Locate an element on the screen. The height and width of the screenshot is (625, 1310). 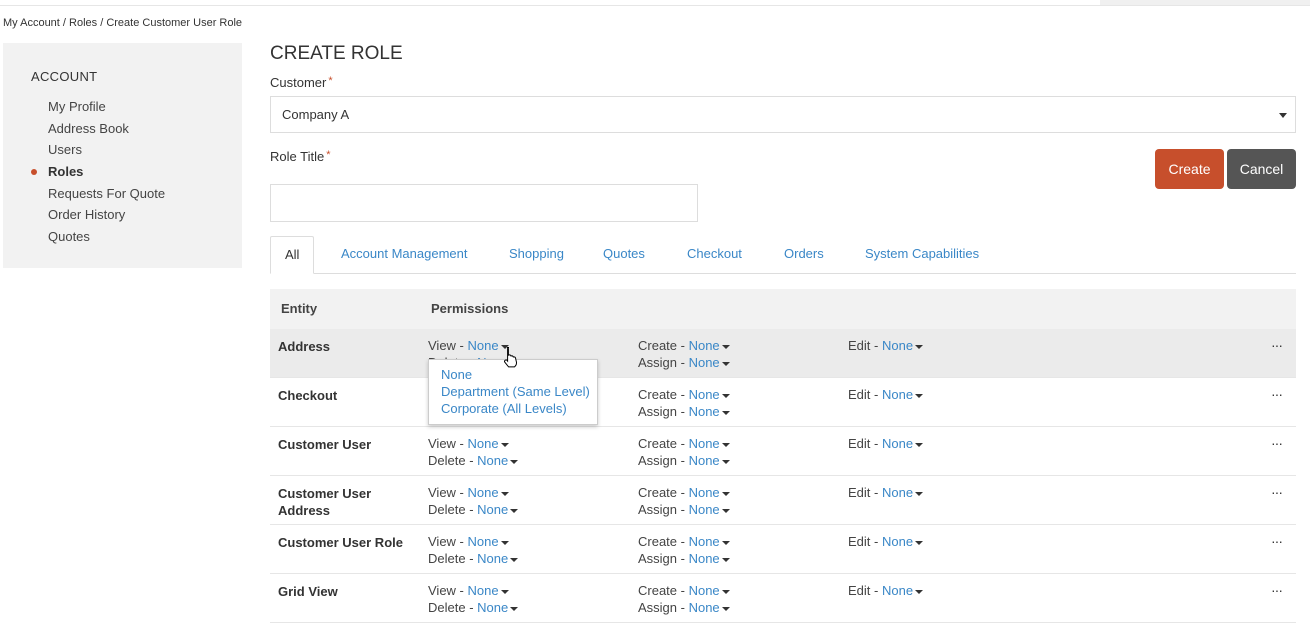
tab-shopping: Shopping is located at coordinates (536, 255).